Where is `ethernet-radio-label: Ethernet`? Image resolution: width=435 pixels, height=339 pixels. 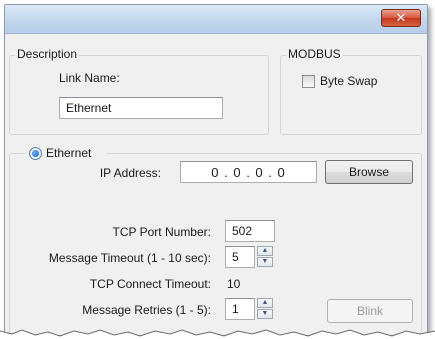 ethernet-radio-label: Ethernet is located at coordinates (69, 153).